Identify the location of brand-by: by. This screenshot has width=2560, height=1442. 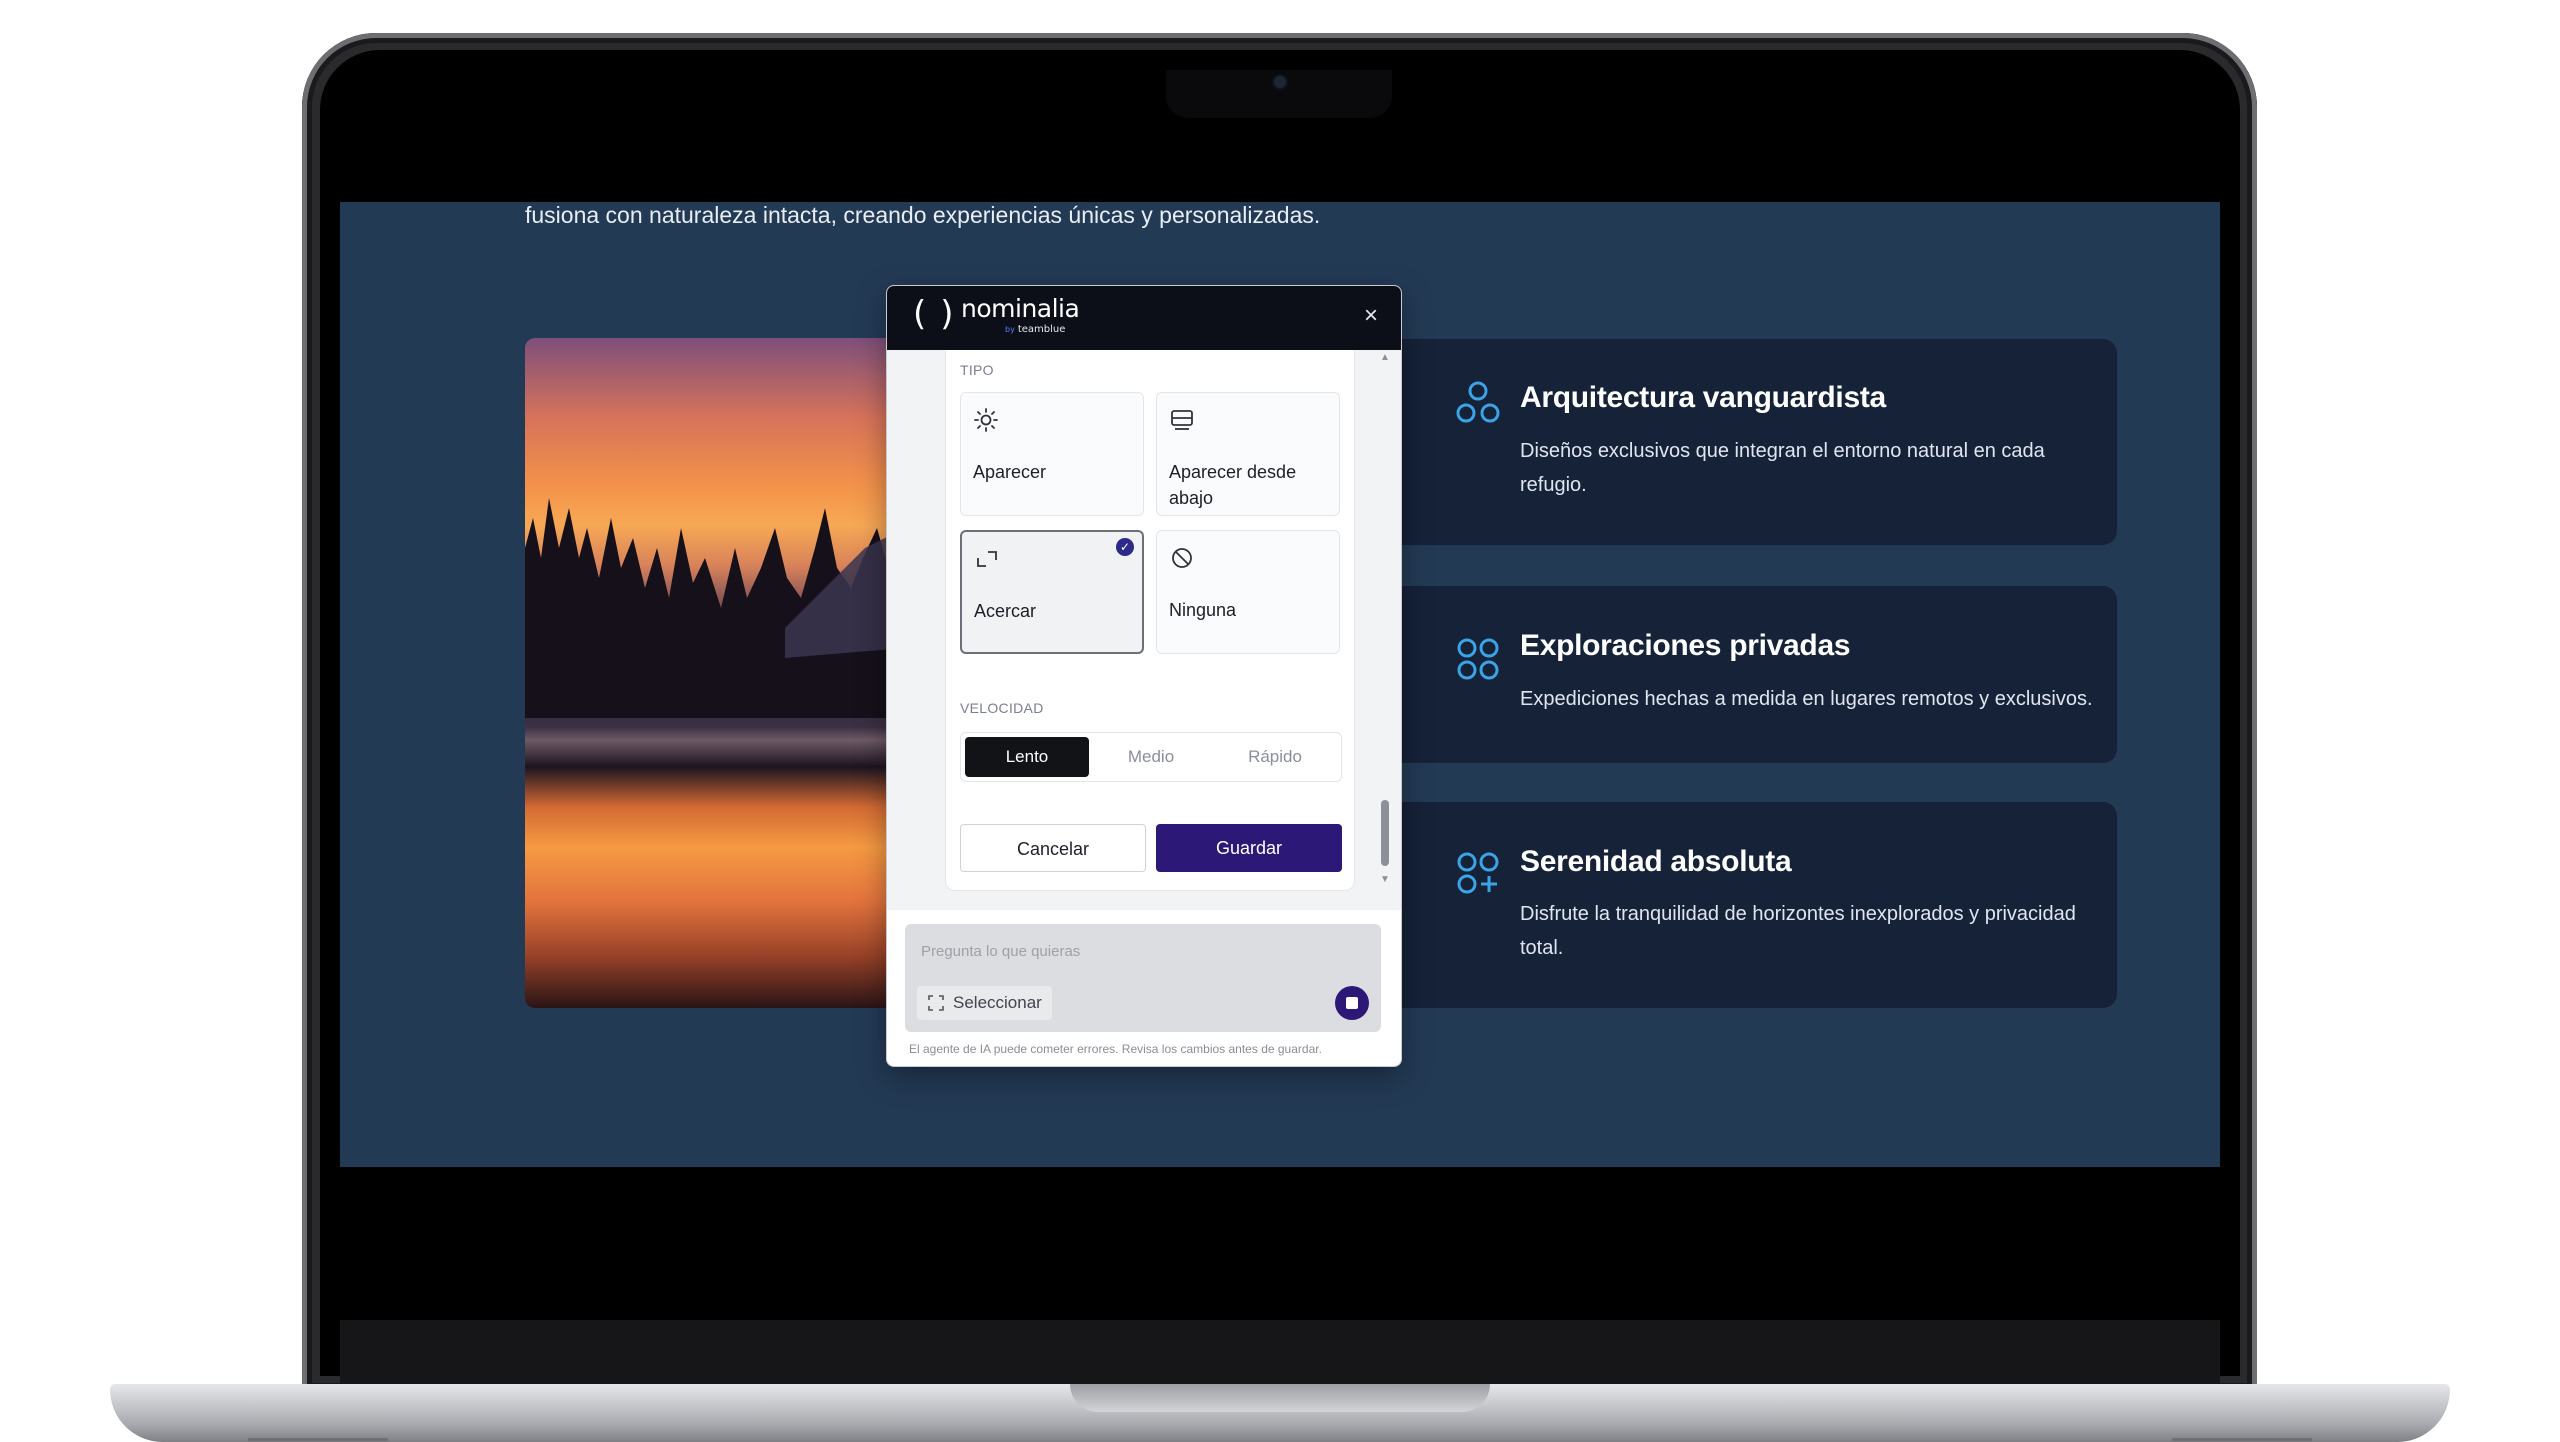
(1010, 329).